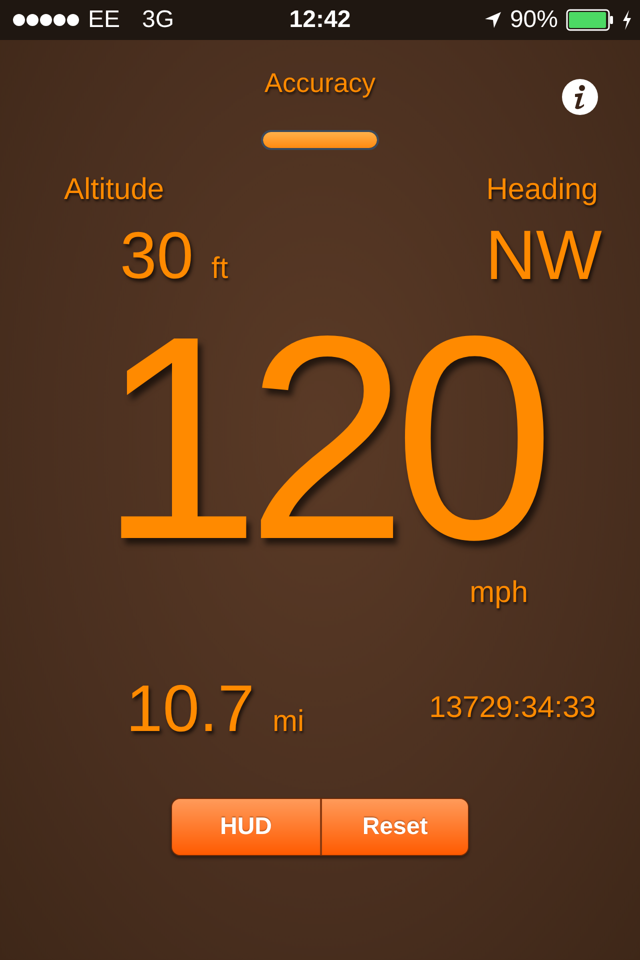 The height and width of the screenshot is (960, 640). What do you see at coordinates (157, 255) in the screenshot?
I see `altitude-value: 30` at bounding box center [157, 255].